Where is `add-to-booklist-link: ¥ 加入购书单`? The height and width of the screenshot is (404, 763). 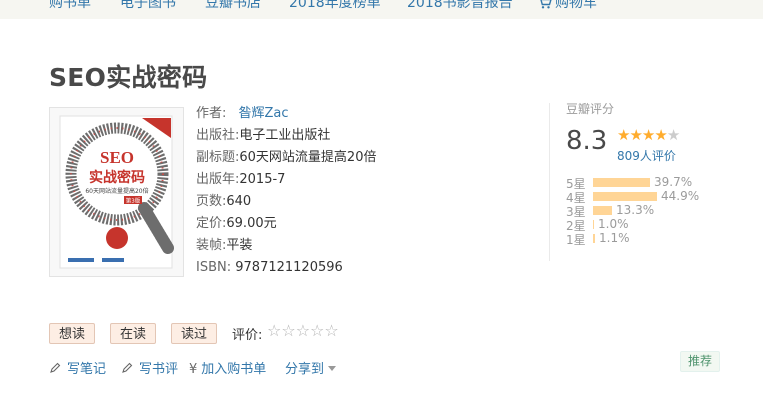 add-to-booklist-link: ¥ 加入购书单 is located at coordinates (227, 367).